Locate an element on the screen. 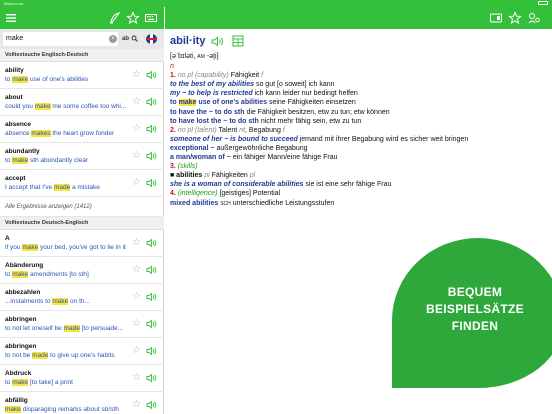 This screenshot has width=552, height=414. section-header-de-en: Volltextsuche Deutsch-Englisch is located at coordinates (82, 223).